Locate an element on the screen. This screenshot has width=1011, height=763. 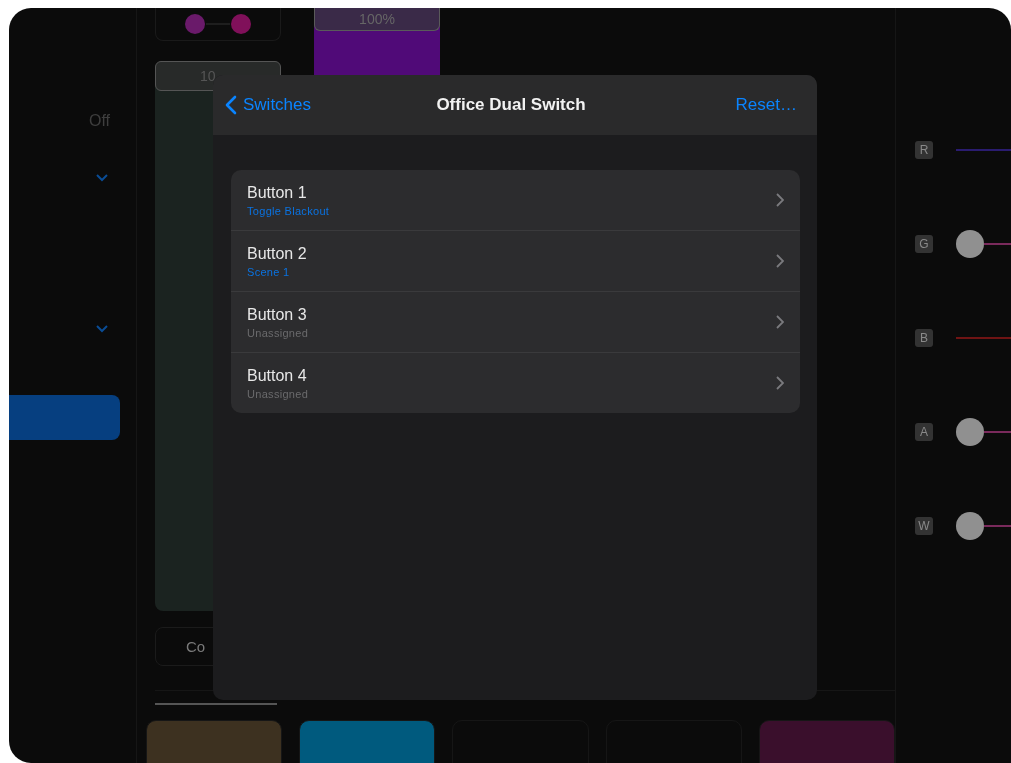
row-subtitle: Scene 1 is located at coordinates (269, 271).